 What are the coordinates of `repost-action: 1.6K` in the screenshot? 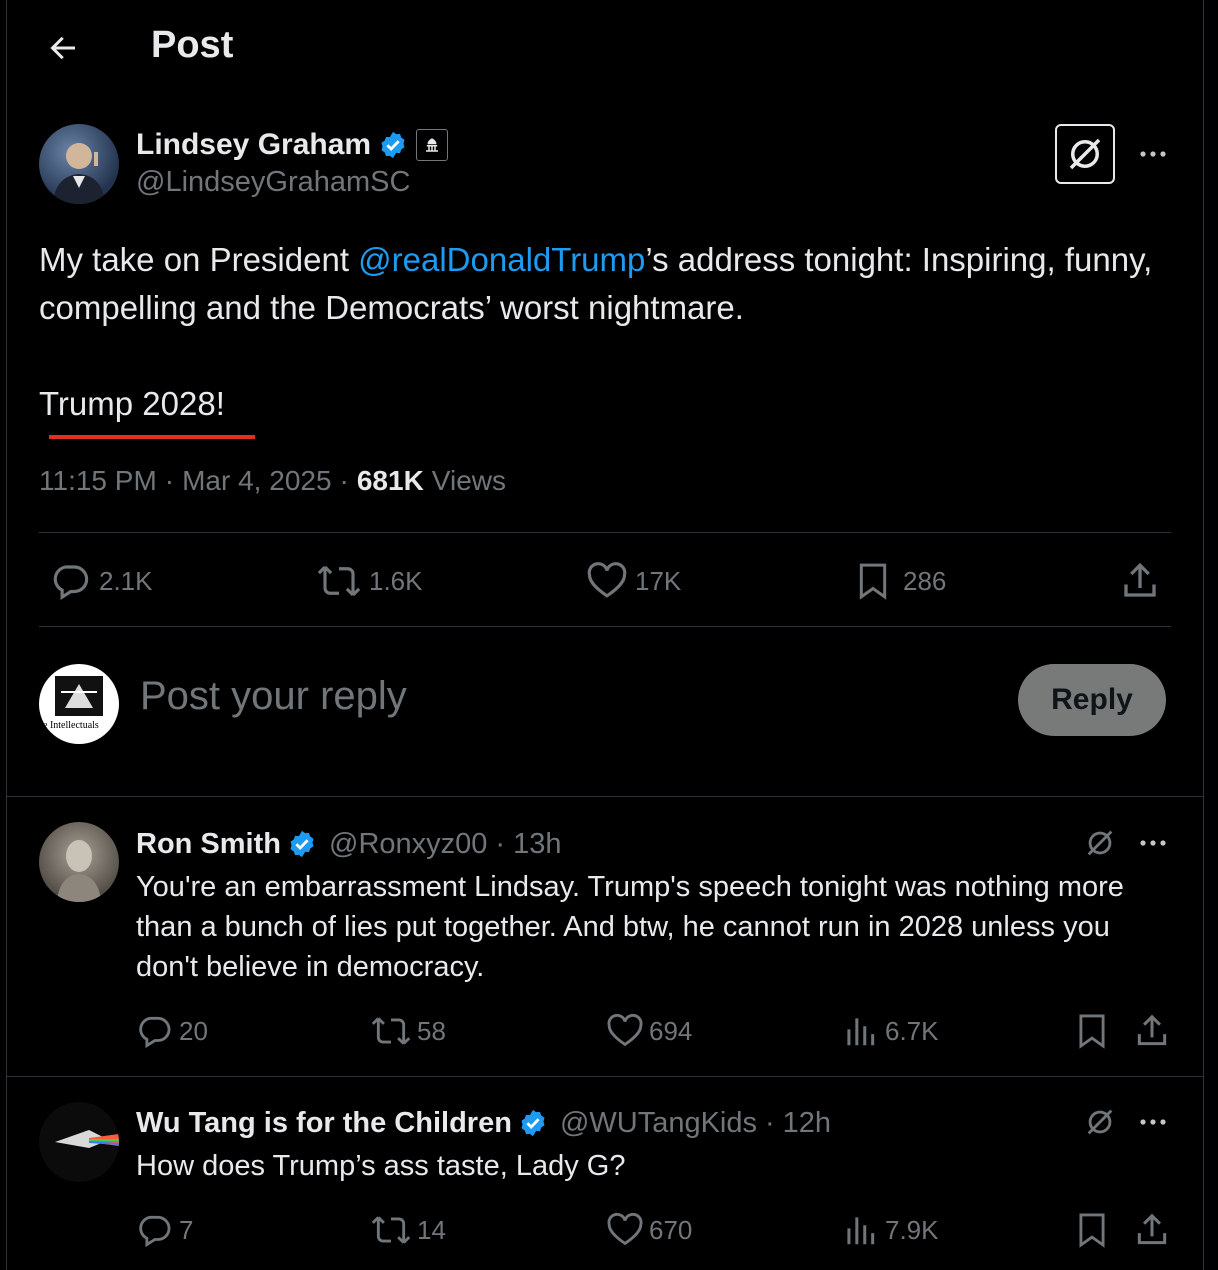 It's located at (369, 581).